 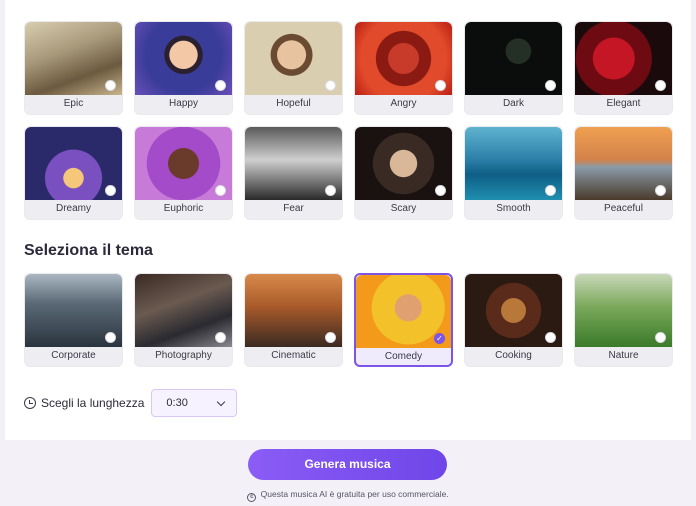 What do you see at coordinates (183, 173) in the screenshot?
I see `mood-card-euphoric: Euphoric` at bounding box center [183, 173].